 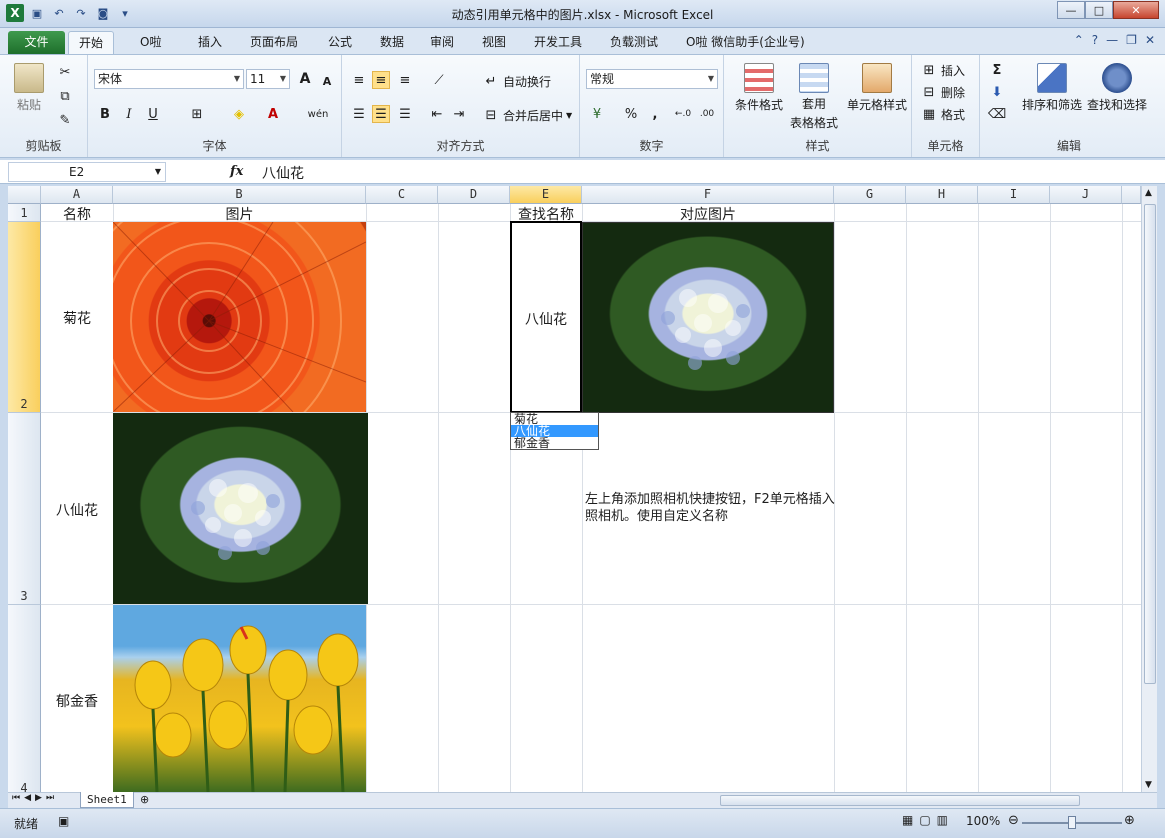 What do you see at coordinates (24, 213) in the screenshot?
I see `row-header-1: 1` at bounding box center [24, 213].